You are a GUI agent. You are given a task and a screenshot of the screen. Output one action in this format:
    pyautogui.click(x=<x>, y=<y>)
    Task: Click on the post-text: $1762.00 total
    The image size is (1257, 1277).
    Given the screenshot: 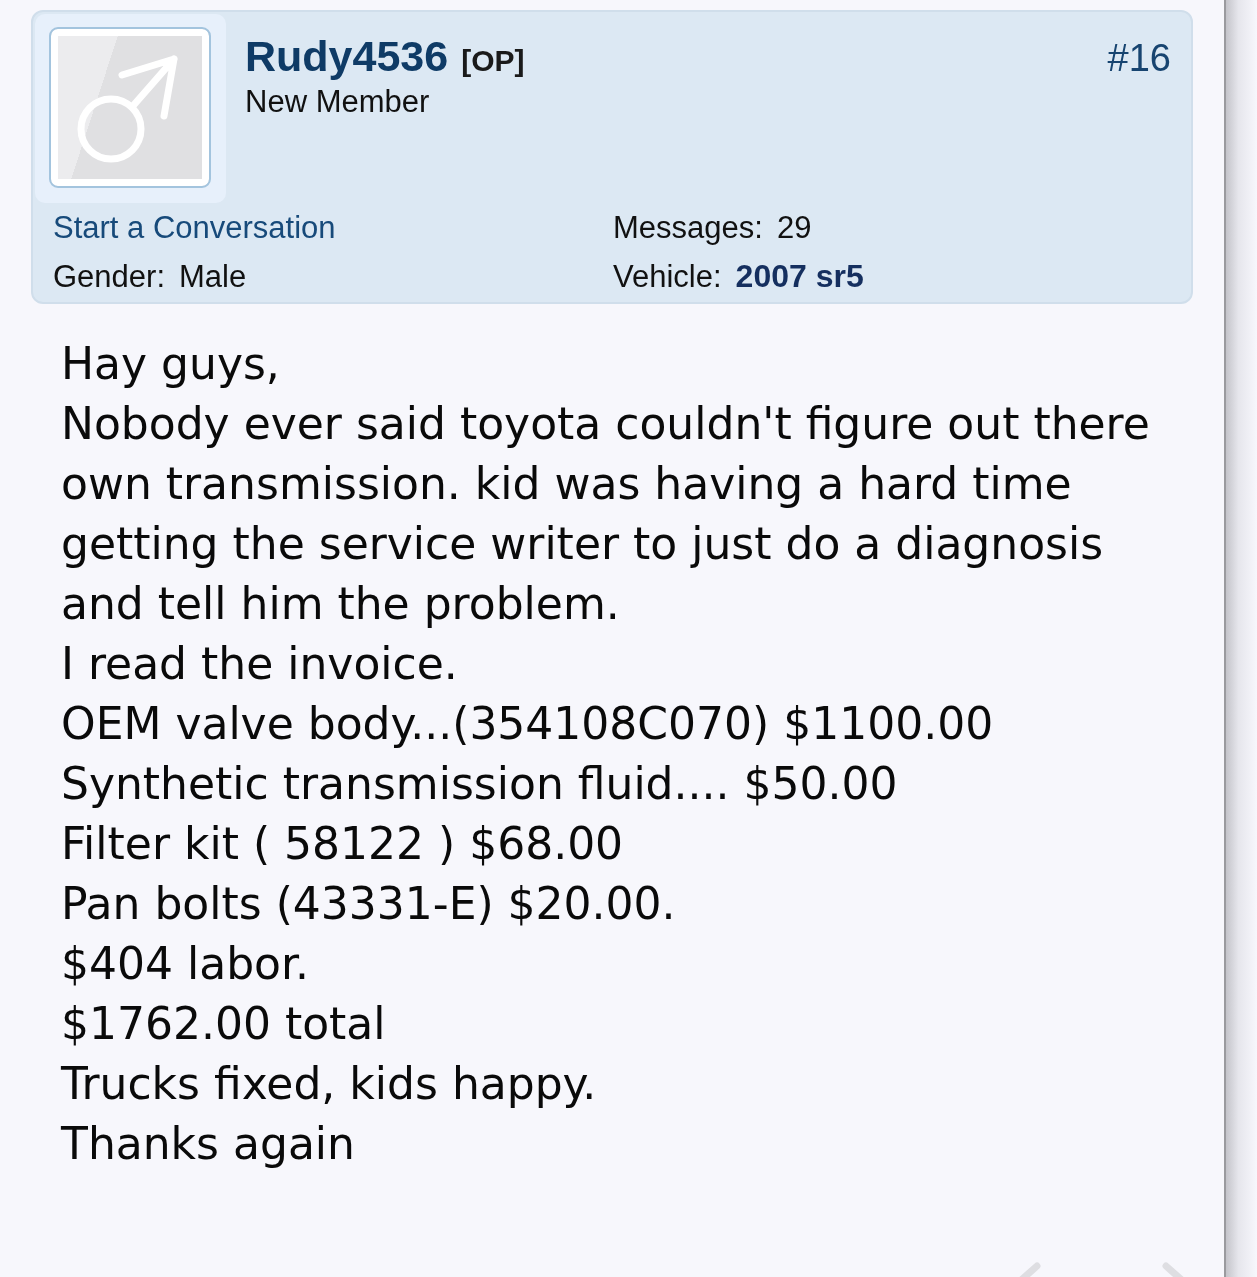 What is the action you would take?
    pyautogui.click(x=223, y=1024)
    